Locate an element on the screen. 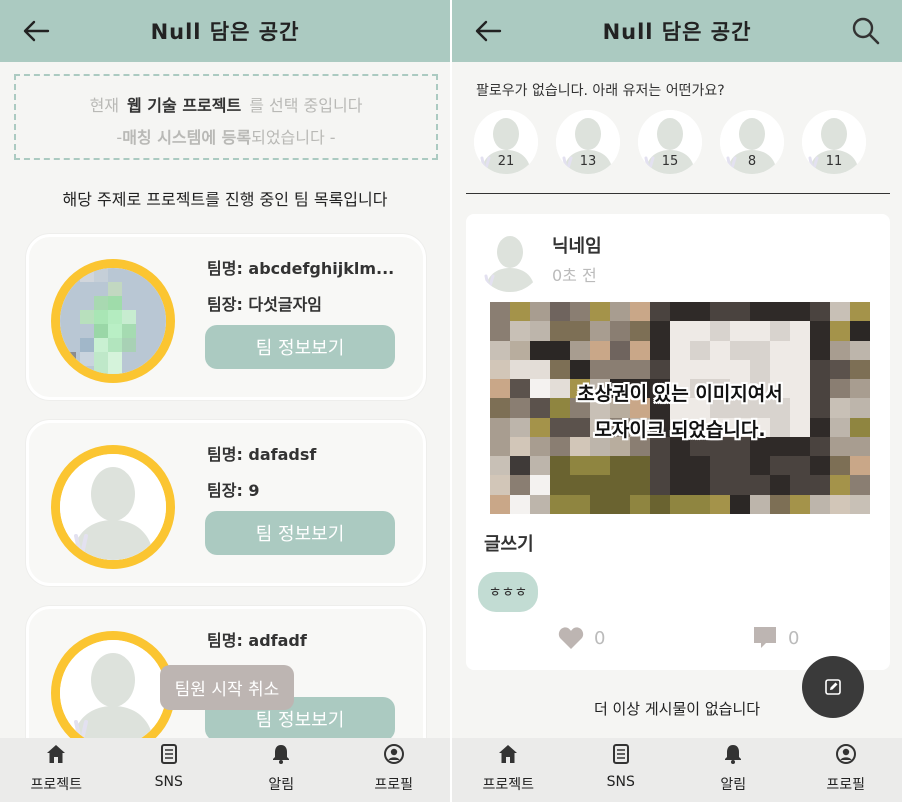  recommended-user: 13 is located at coordinates (588, 142).